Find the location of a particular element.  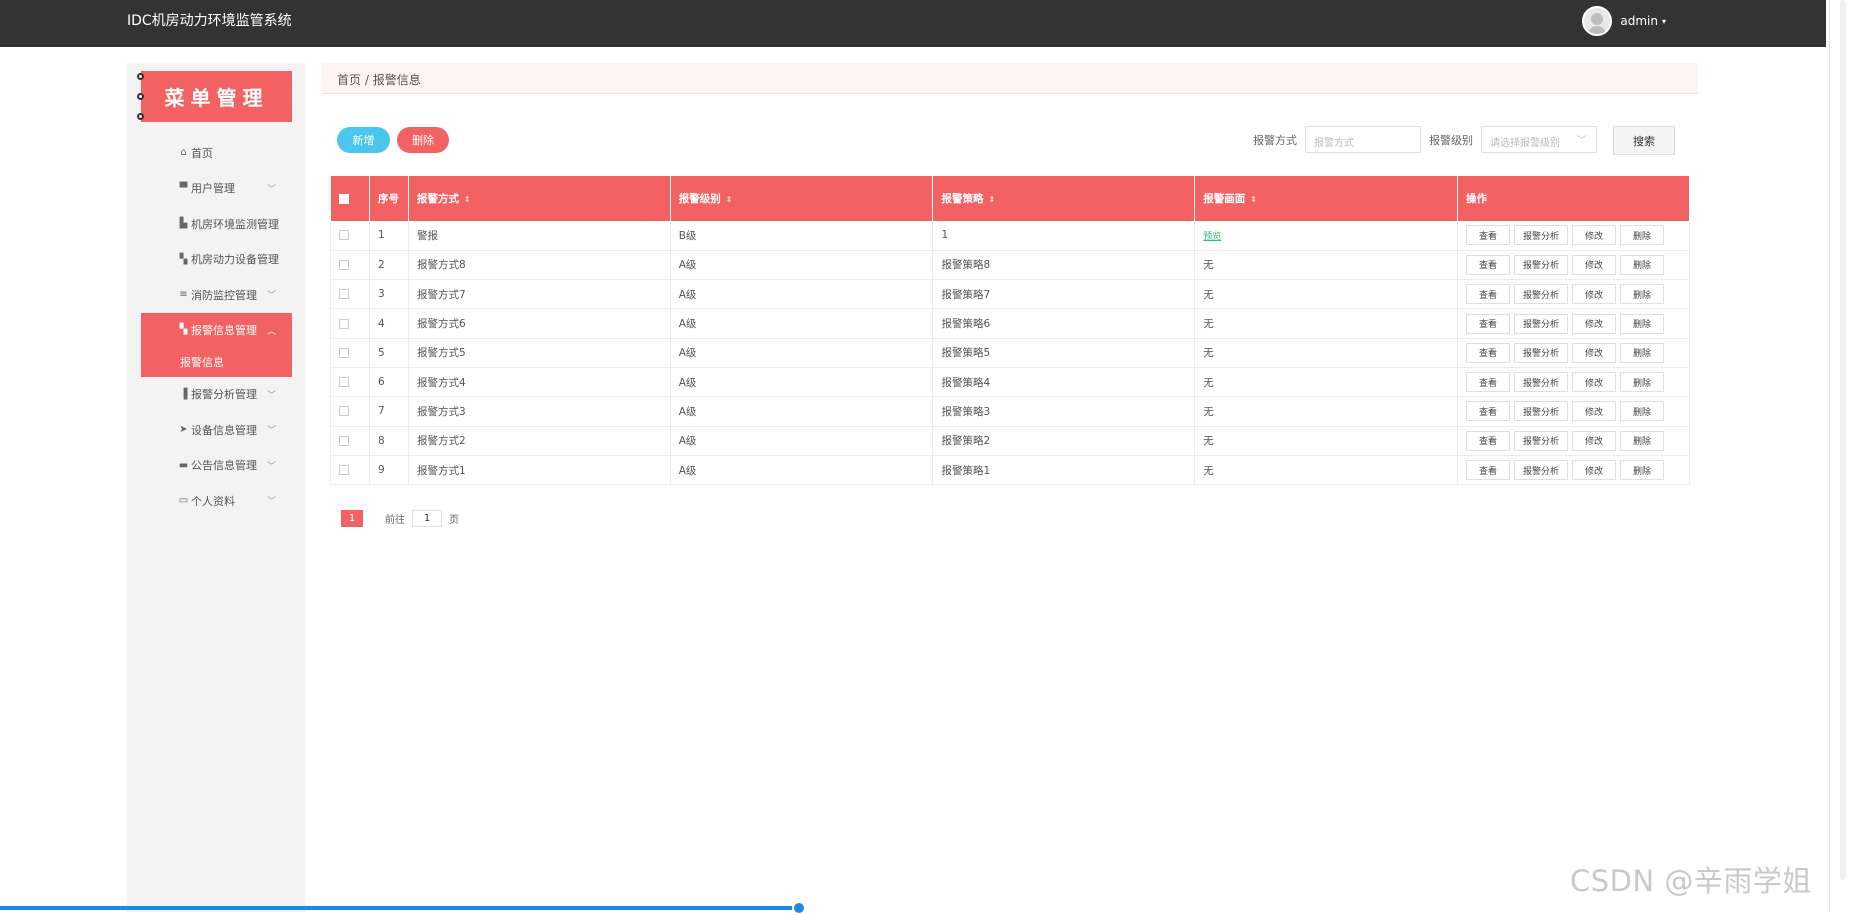

sidebar-item-send: ➤ 设备信息管理 ﹀ is located at coordinates (216, 430).